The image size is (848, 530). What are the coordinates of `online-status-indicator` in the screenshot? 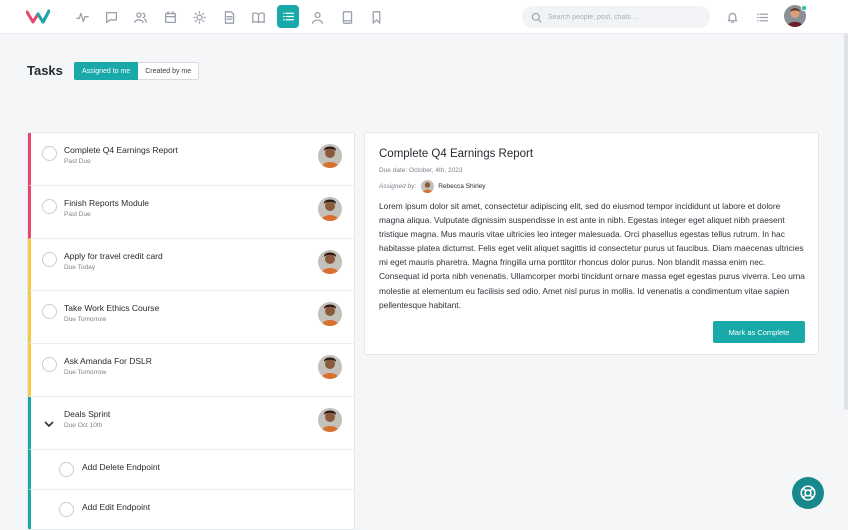 It's located at (804, 8).